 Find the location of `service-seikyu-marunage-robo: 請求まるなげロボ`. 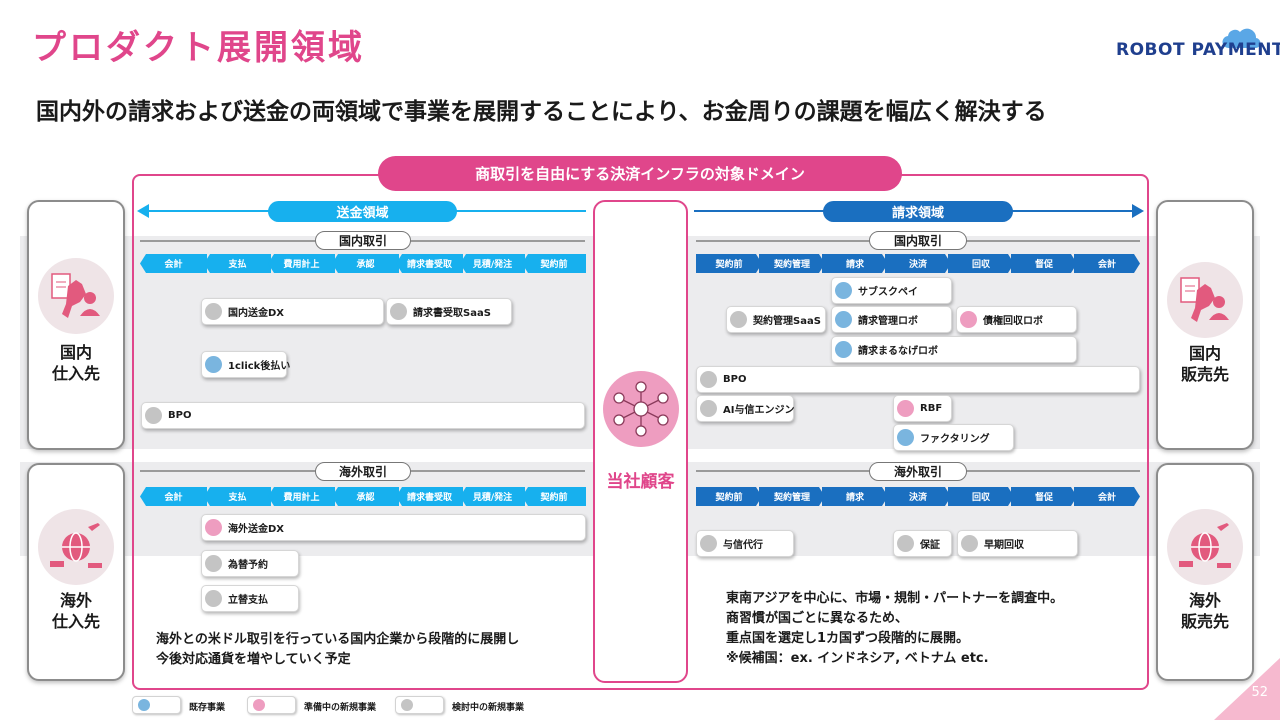

service-seikyu-marunage-robo: 請求まるなげロボ is located at coordinates (954, 349).